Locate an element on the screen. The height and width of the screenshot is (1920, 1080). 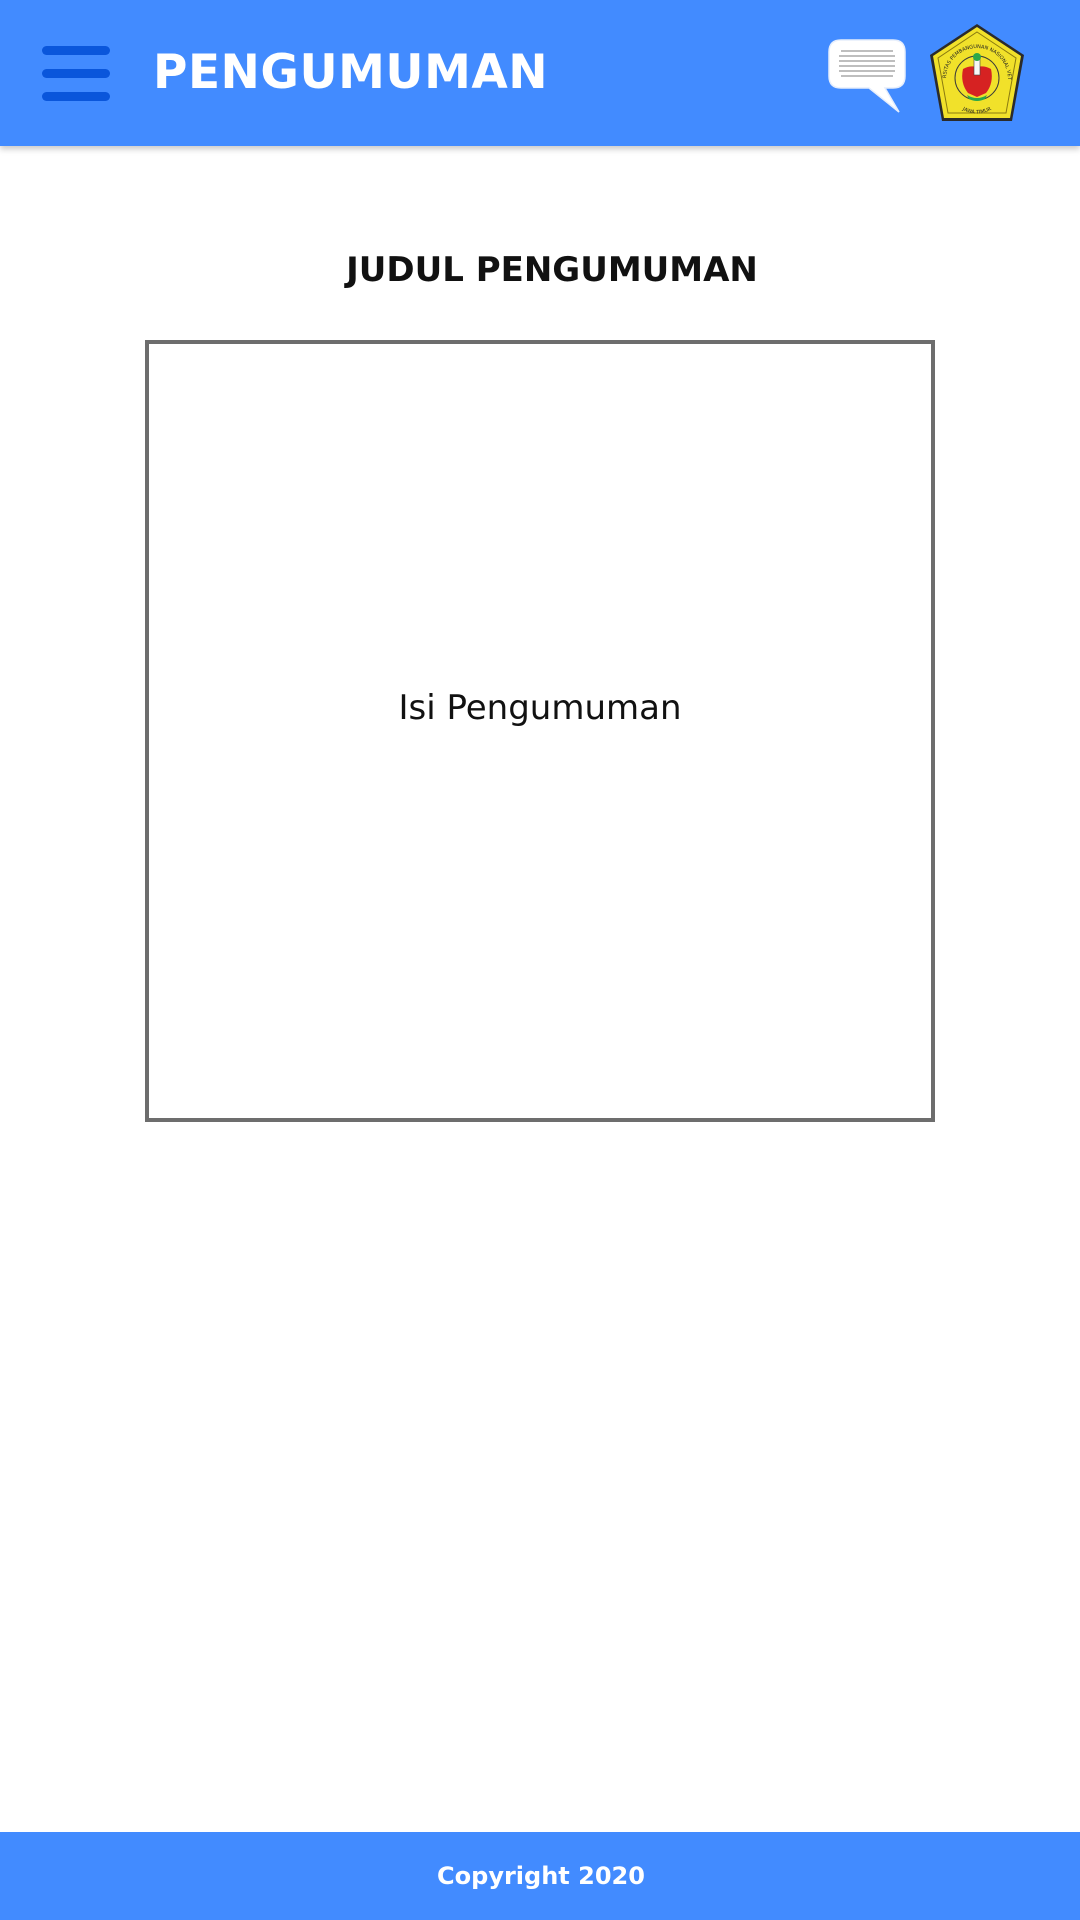
page-title: PENGUMUMAN is located at coordinates (351, 72).